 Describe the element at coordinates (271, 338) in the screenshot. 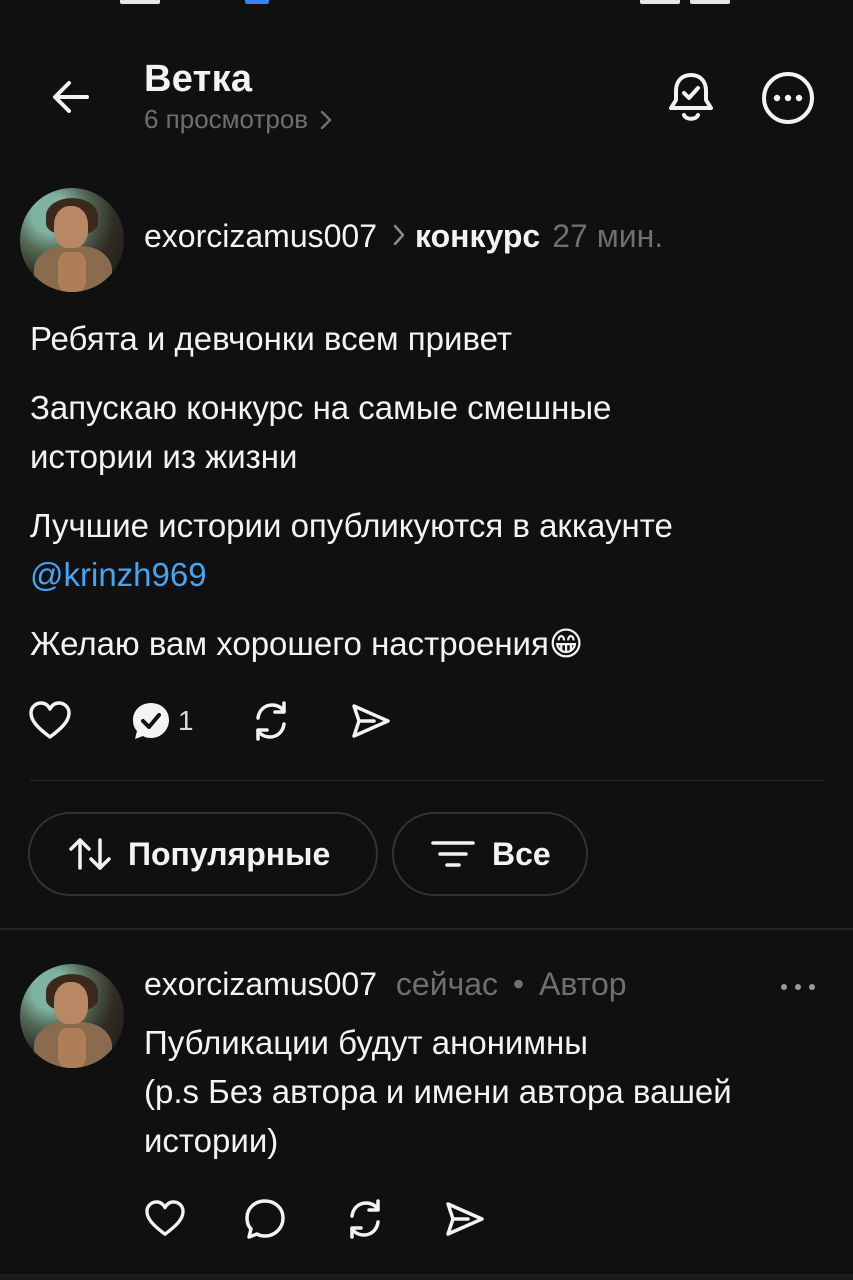

I see `post-paragraph: Ребята и девчонки всем привет` at that location.